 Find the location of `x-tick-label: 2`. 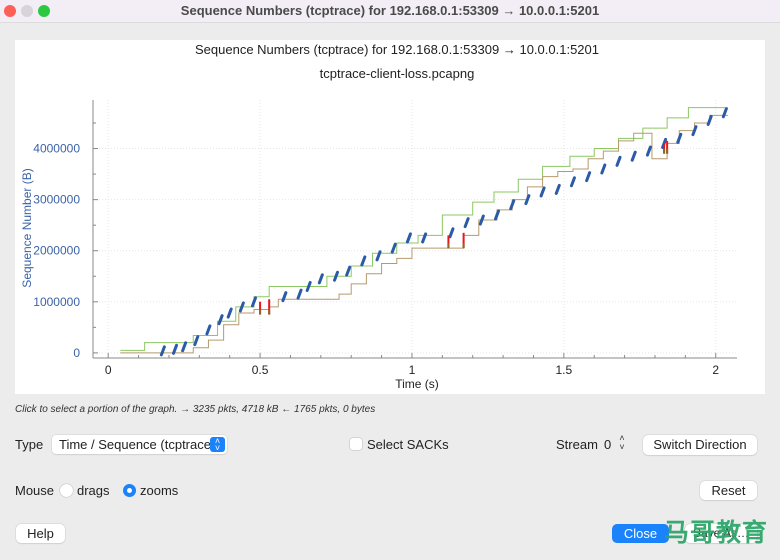

x-tick-label: 2 is located at coordinates (715, 370).